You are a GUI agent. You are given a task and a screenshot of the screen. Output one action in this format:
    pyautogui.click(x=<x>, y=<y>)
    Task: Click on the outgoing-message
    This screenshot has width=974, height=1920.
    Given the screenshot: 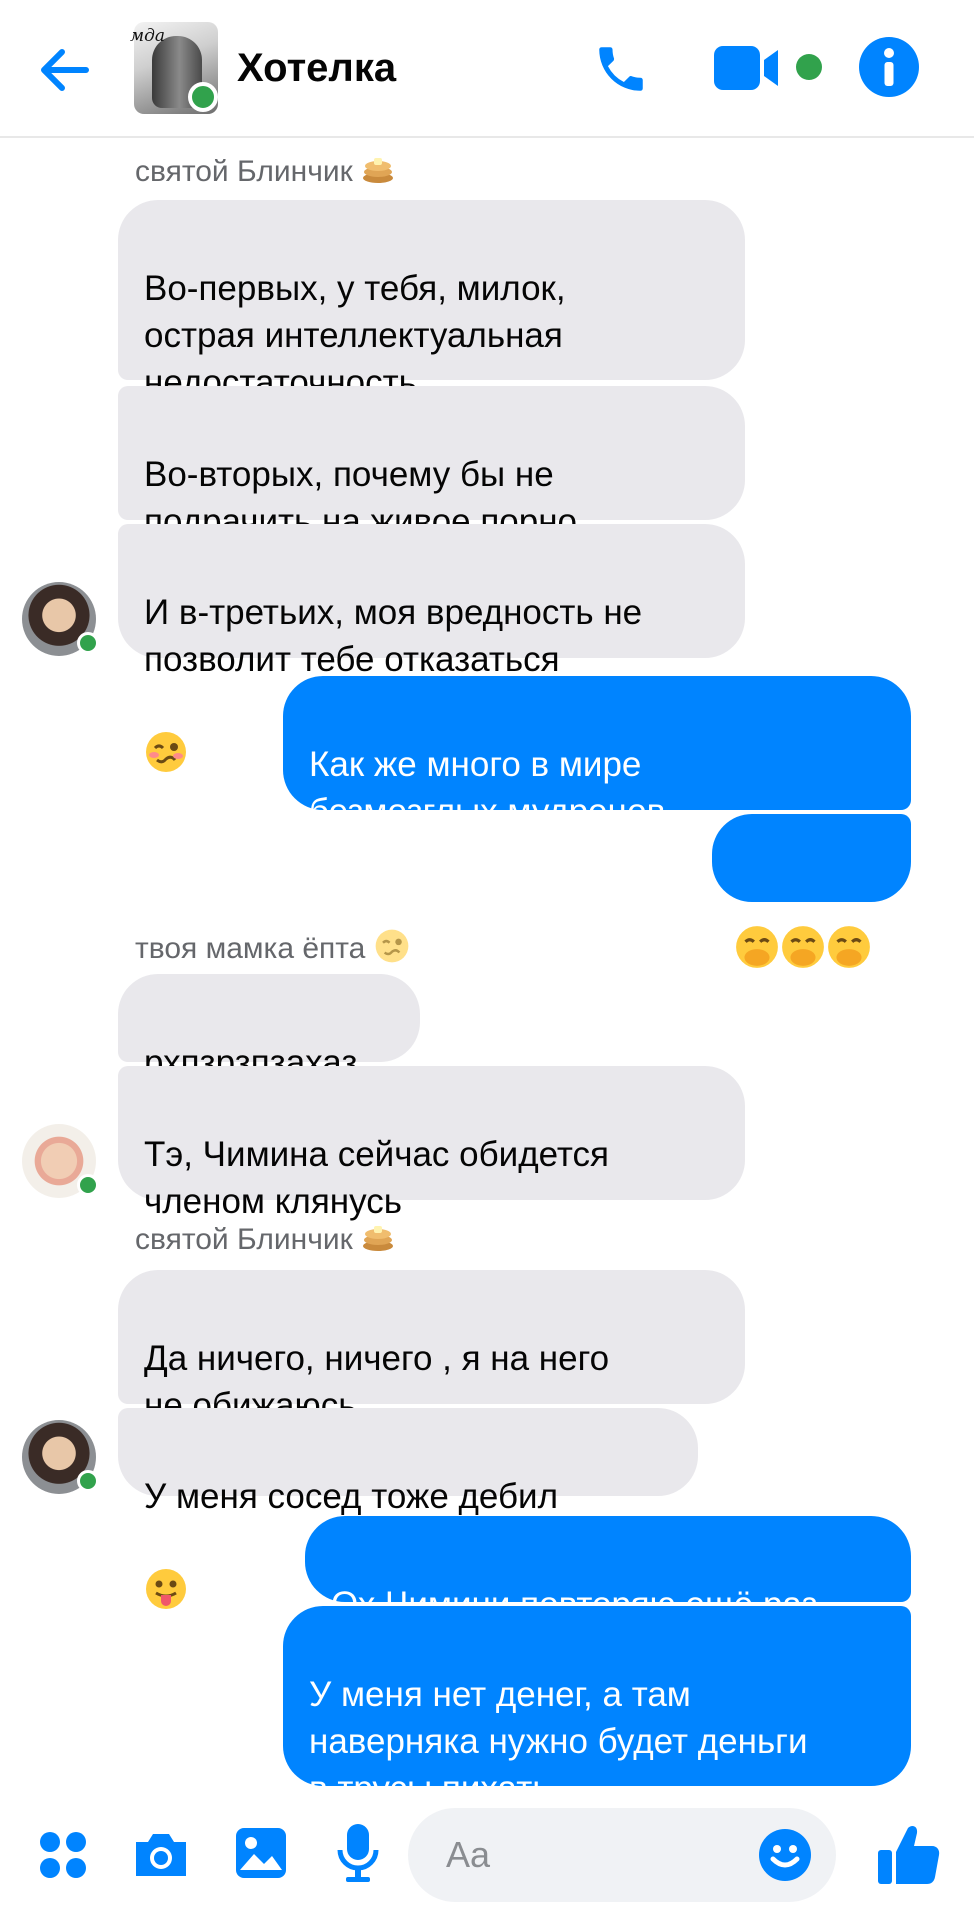 What is the action you would take?
    pyautogui.click(x=811, y=891)
    